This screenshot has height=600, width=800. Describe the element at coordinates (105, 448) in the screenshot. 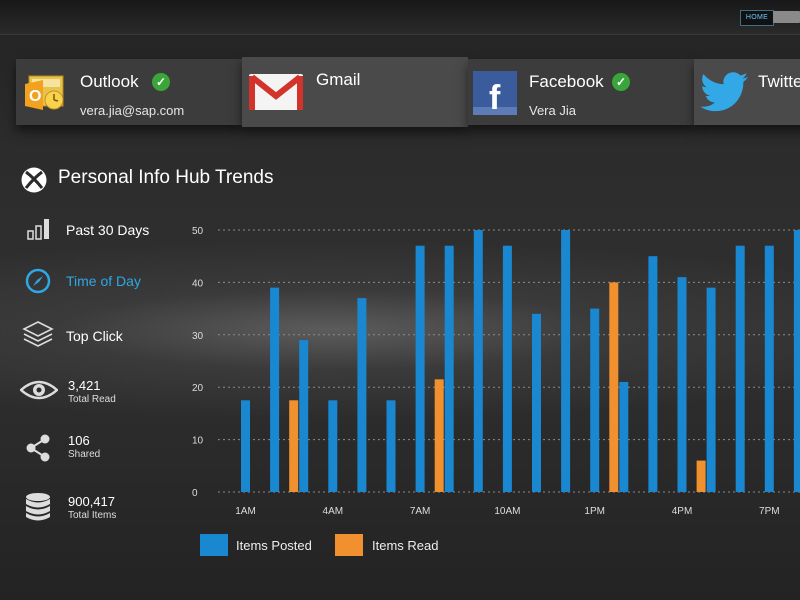

I see `stat-shared: 106 Shared` at that location.